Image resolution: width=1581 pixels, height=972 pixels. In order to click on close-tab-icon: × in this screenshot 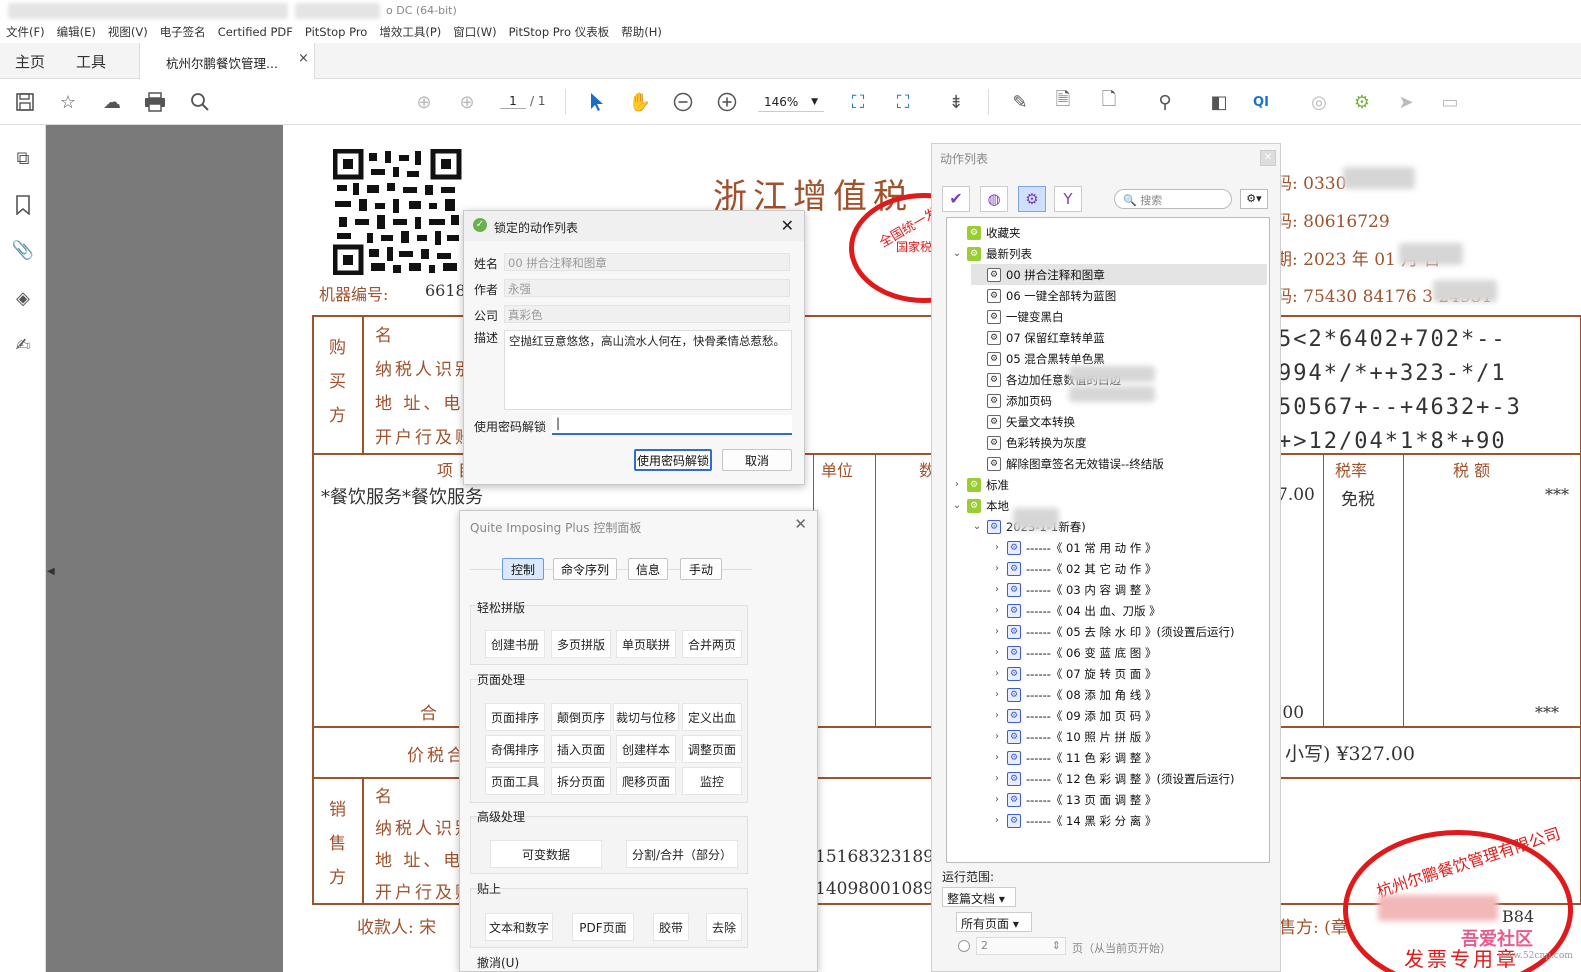, I will do `click(303, 58)`.